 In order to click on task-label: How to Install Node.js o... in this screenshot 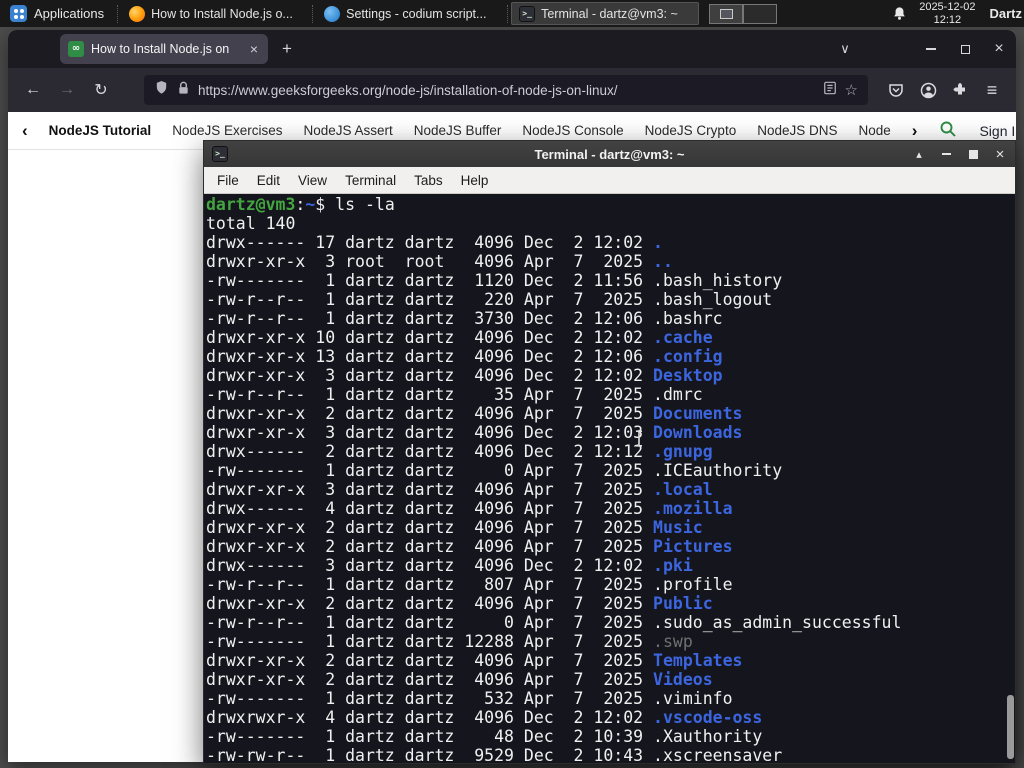, I will do `click(222, 13)`.